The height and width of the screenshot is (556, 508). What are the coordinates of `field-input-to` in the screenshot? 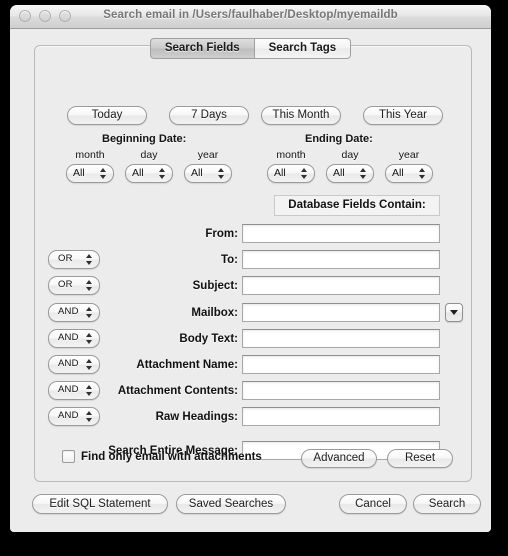 It's located at (341, 259).